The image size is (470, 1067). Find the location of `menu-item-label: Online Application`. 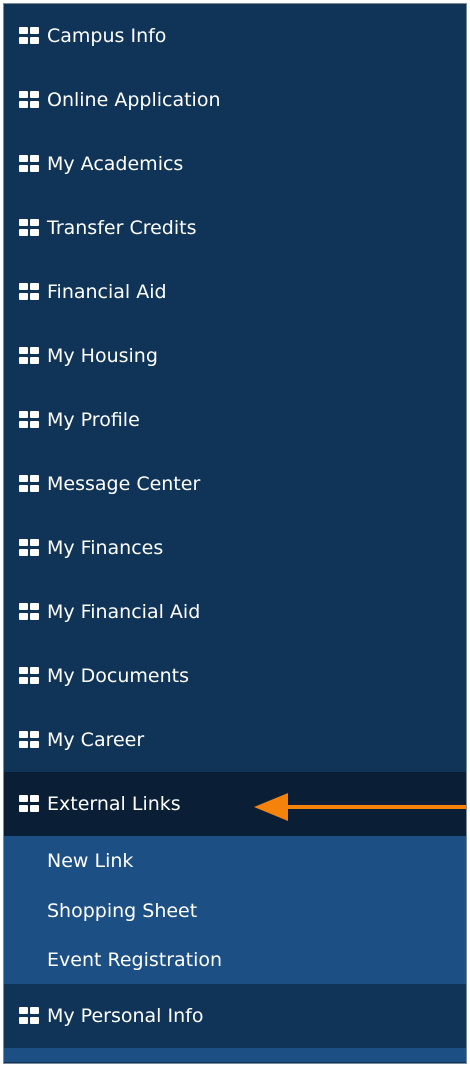

menu-item-label: Online Application is located at coordinates (134, 100).